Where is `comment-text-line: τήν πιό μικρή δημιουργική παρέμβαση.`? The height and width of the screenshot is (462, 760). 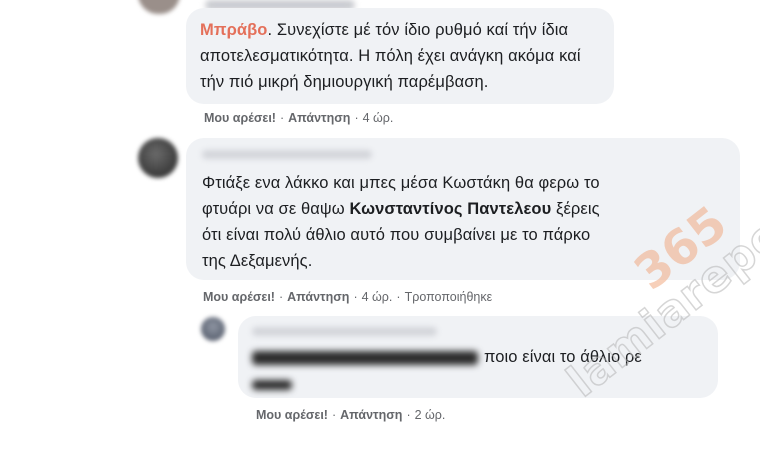
comment-text-line: τήν πιό μικρή δημιουργική παρέμβαση. is located at coordinates (344, 82).